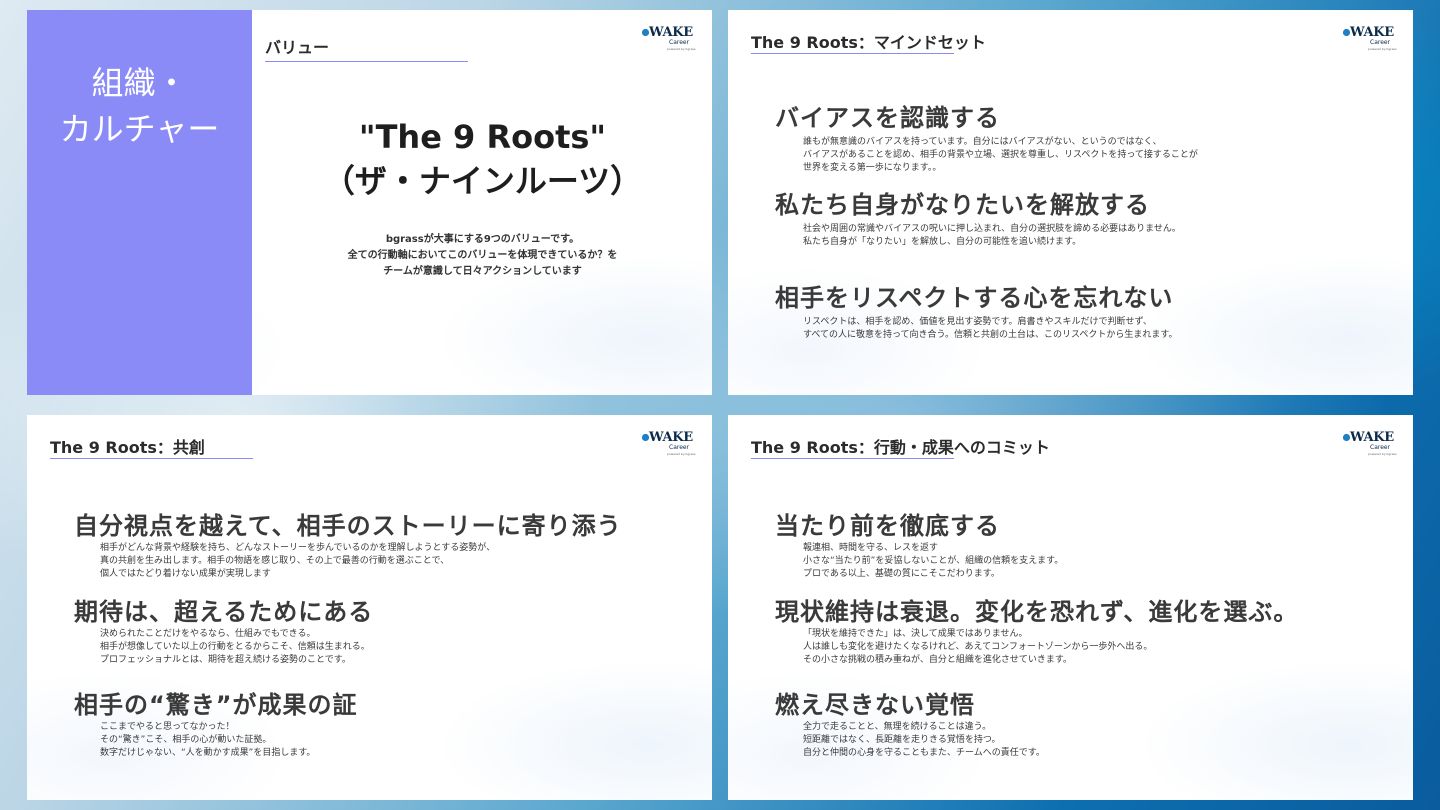  I want to click on section-side-panel: 組織・ カルチャー, so click(139, 202).